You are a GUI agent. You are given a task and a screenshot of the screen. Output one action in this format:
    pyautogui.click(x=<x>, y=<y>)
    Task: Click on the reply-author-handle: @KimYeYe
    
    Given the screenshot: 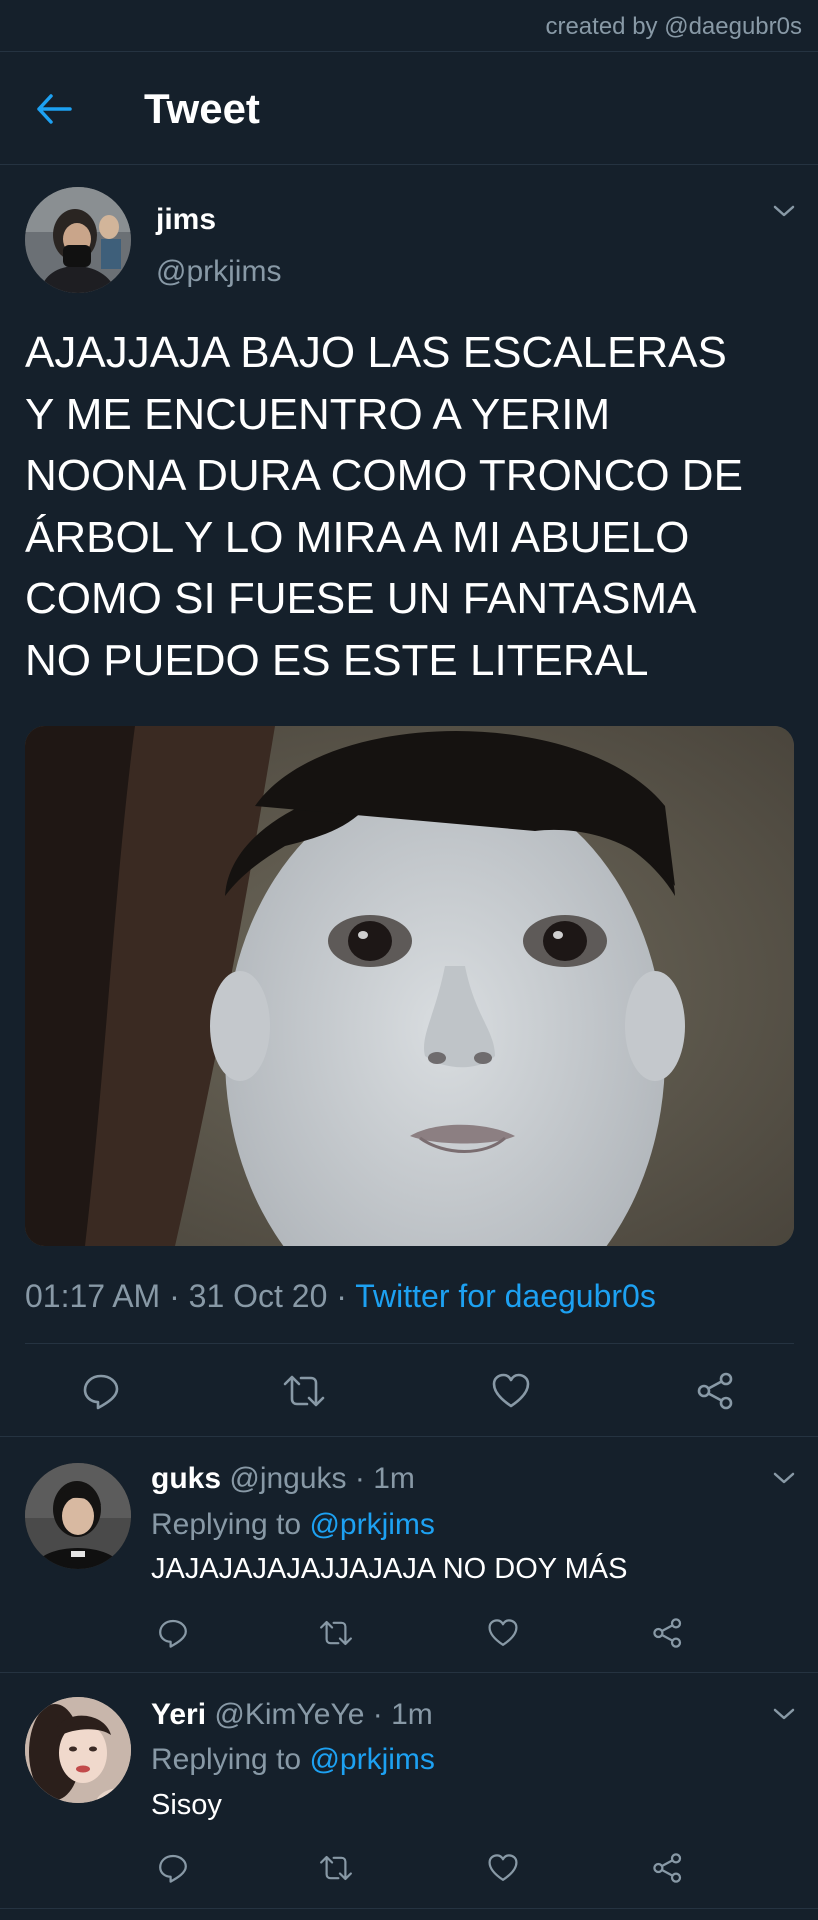 What is the action you would take?
    pyautogui.click(x=289, y=1714)
    